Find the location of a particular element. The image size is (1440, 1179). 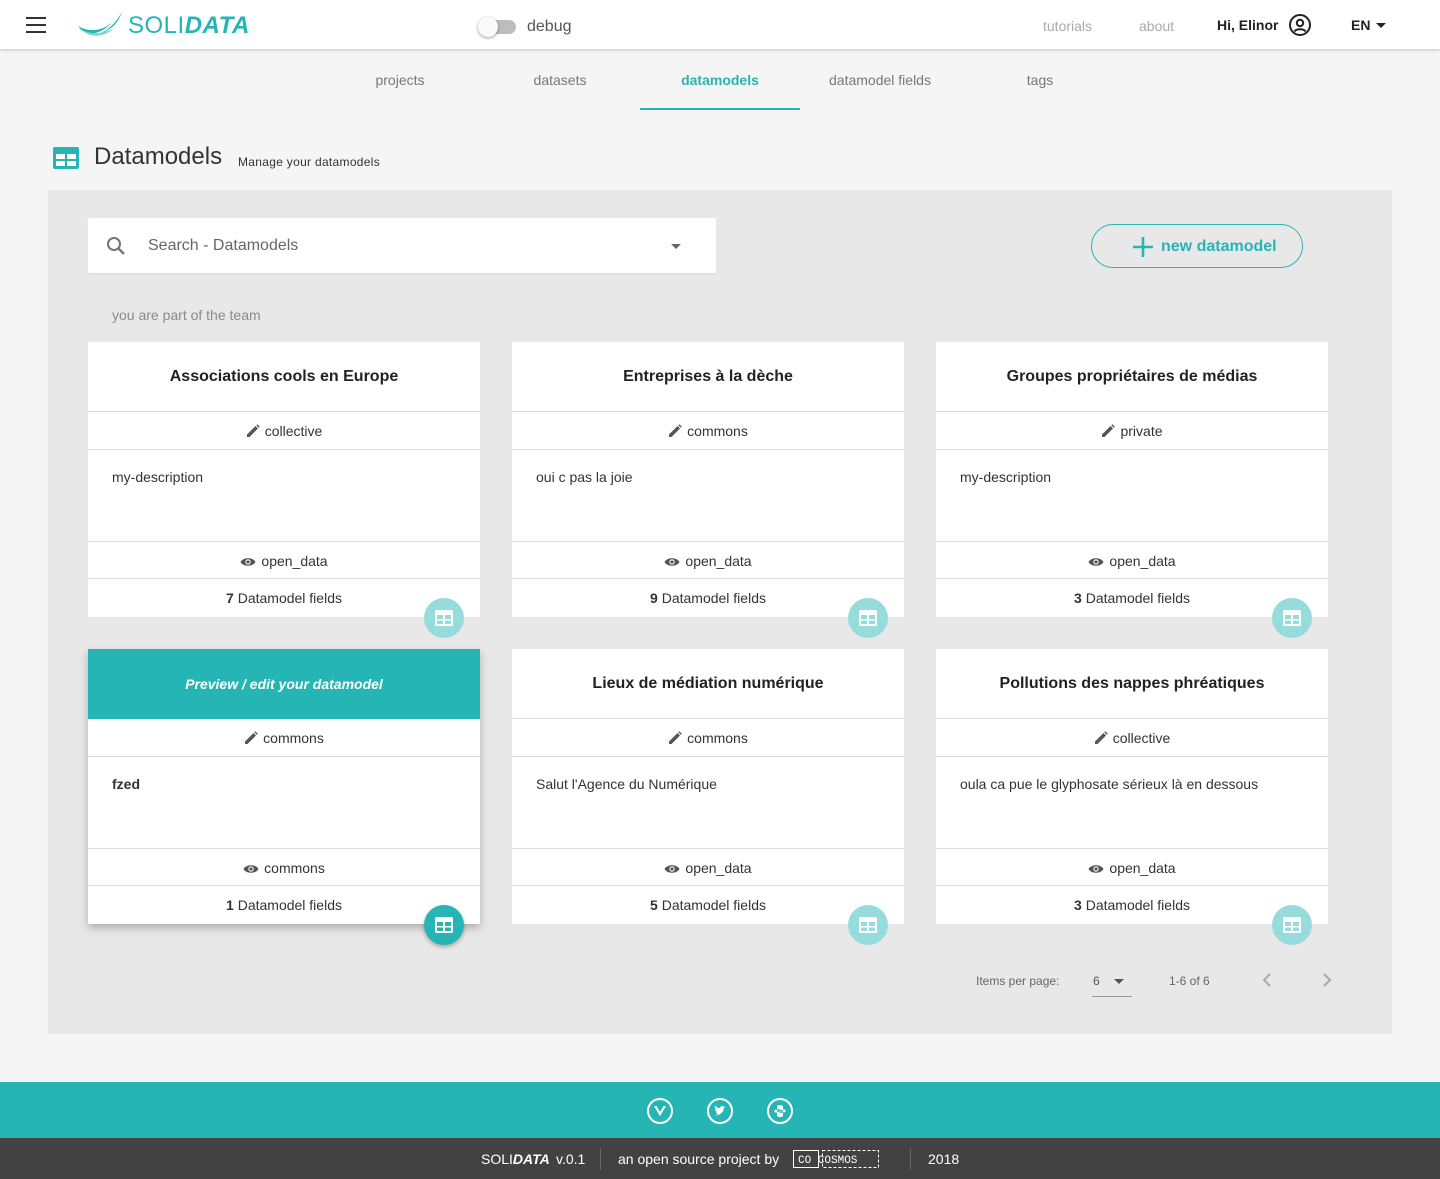

card-license: collective is located at coordinates (1132, 738).